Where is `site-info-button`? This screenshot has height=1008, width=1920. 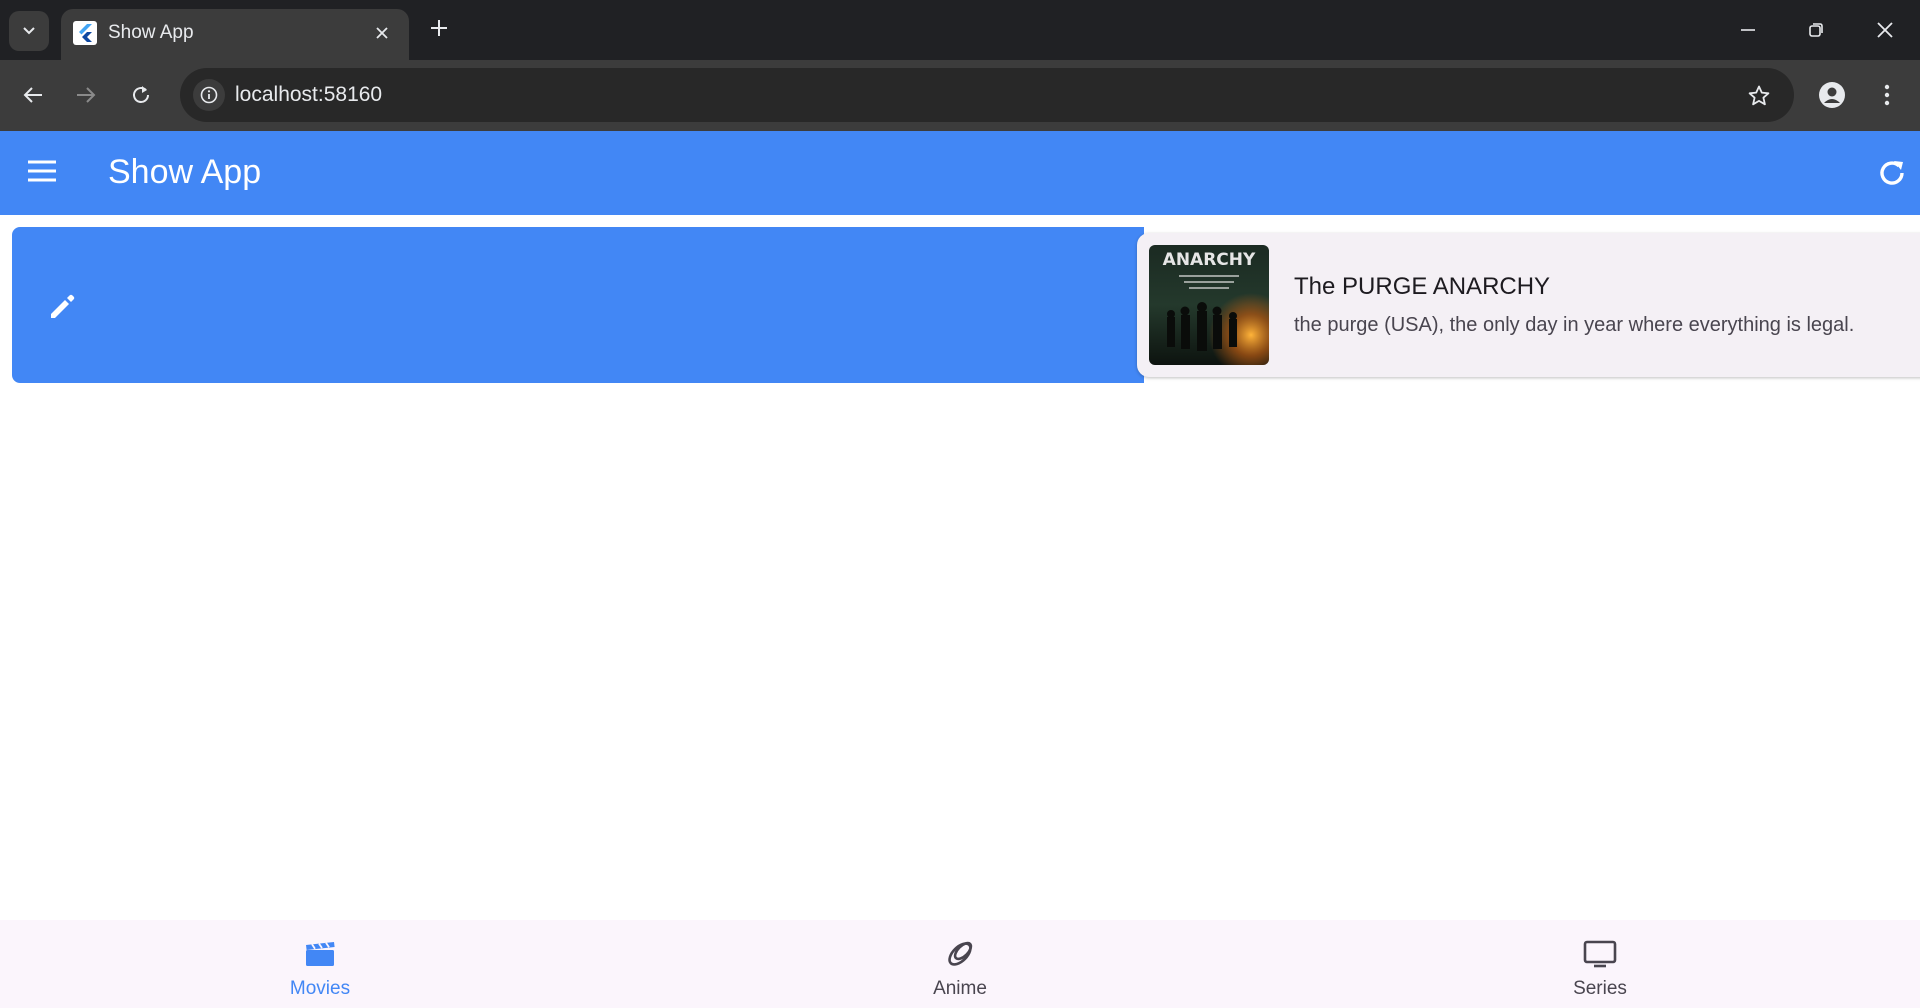 site-info-button is located at coordinates (209, 95).